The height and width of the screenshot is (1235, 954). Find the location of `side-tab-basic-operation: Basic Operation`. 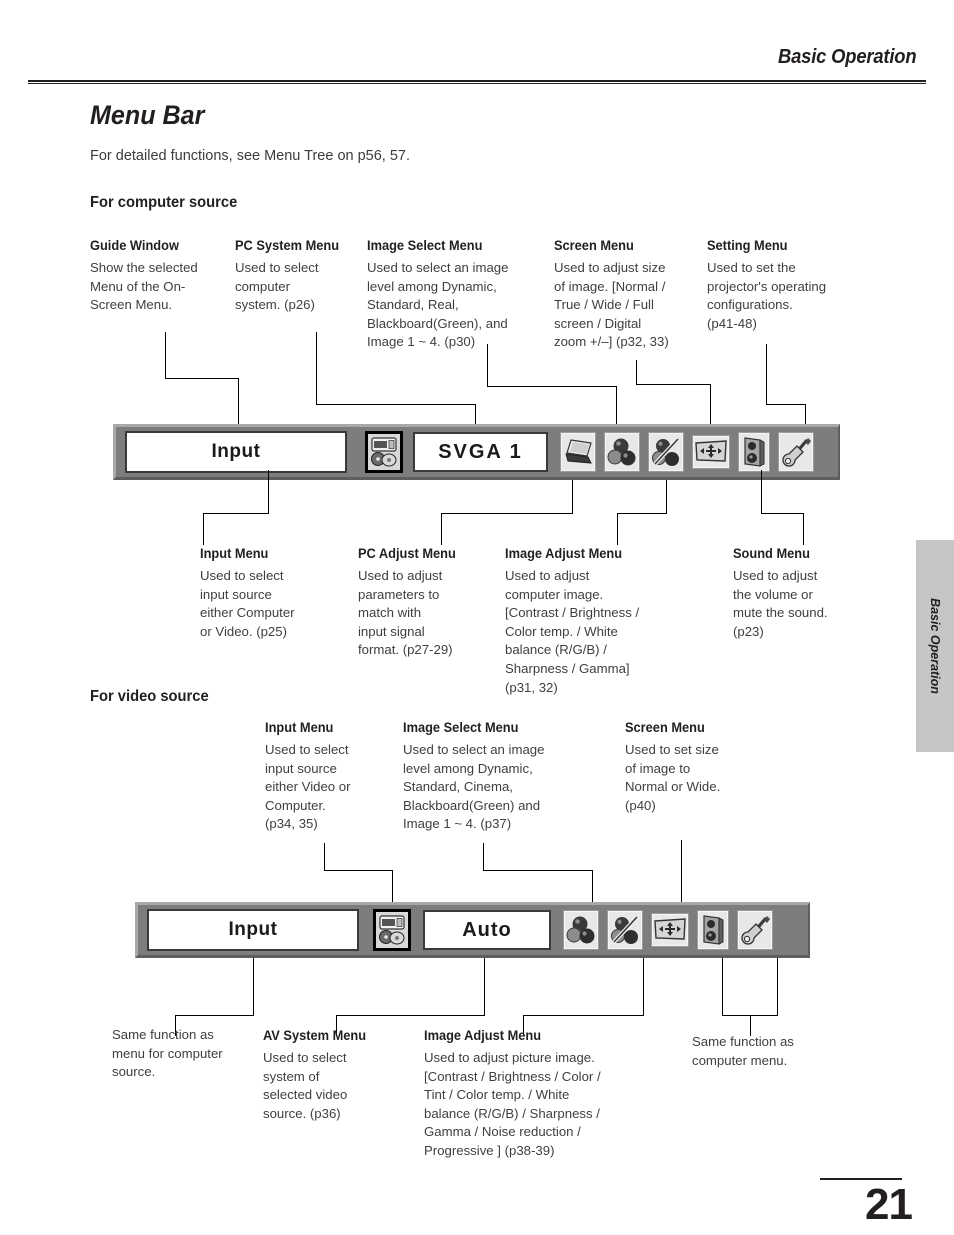

side-tab-basic-operation: Basic Operation is located at coordinates (935, 646).